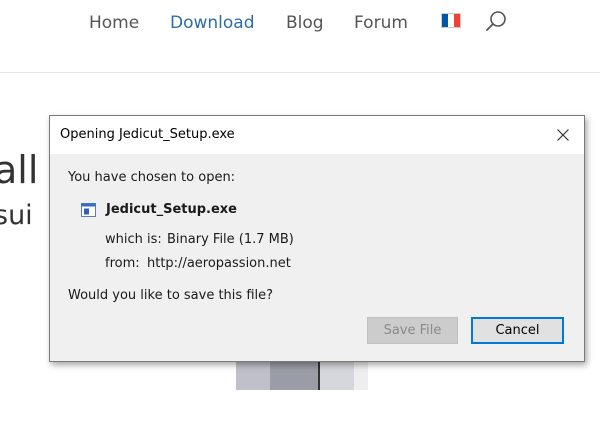 The height and width of the screenshot is (424, 600). What do you see at coordinates (147, 134) in the screenshot?
I see `dialog-title: Opening Jedicut_Setup.exe` at bounding box center [147, 134].